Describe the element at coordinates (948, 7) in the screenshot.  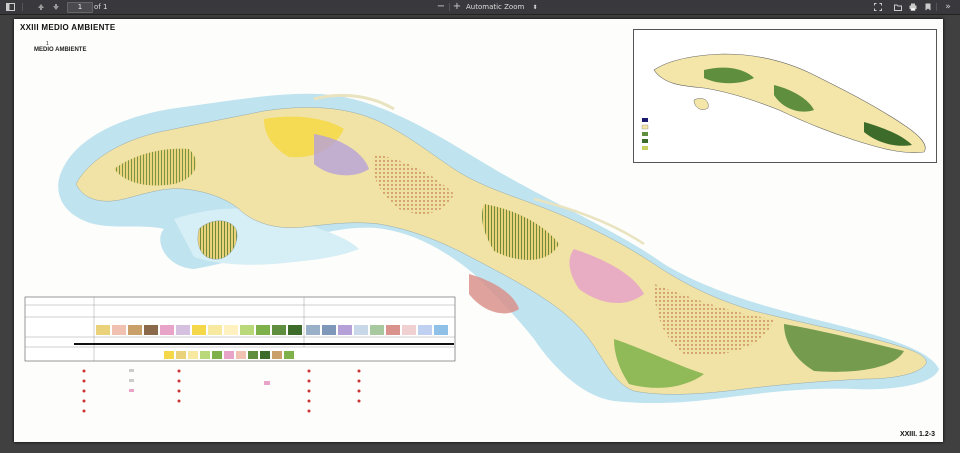
I see `tools-menu-icon: »` at that location.